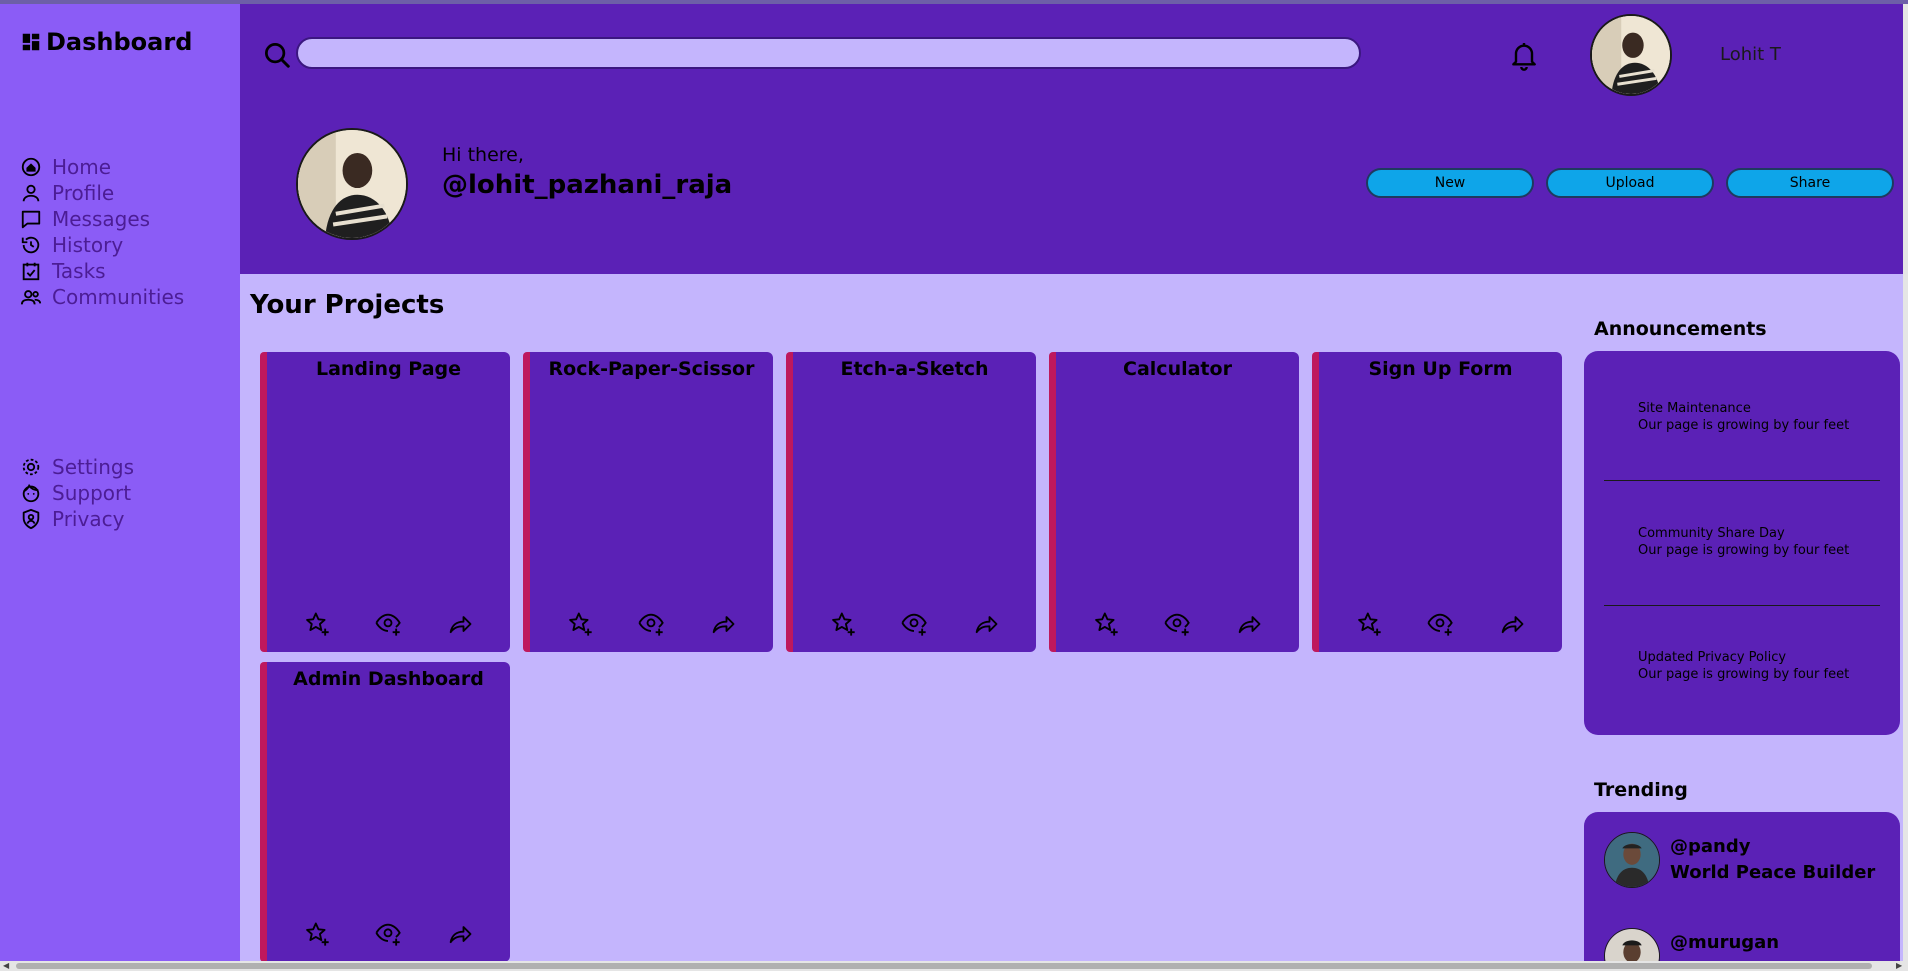  I want to click on announcement-title: Community Share Day, so click(1711, 533).